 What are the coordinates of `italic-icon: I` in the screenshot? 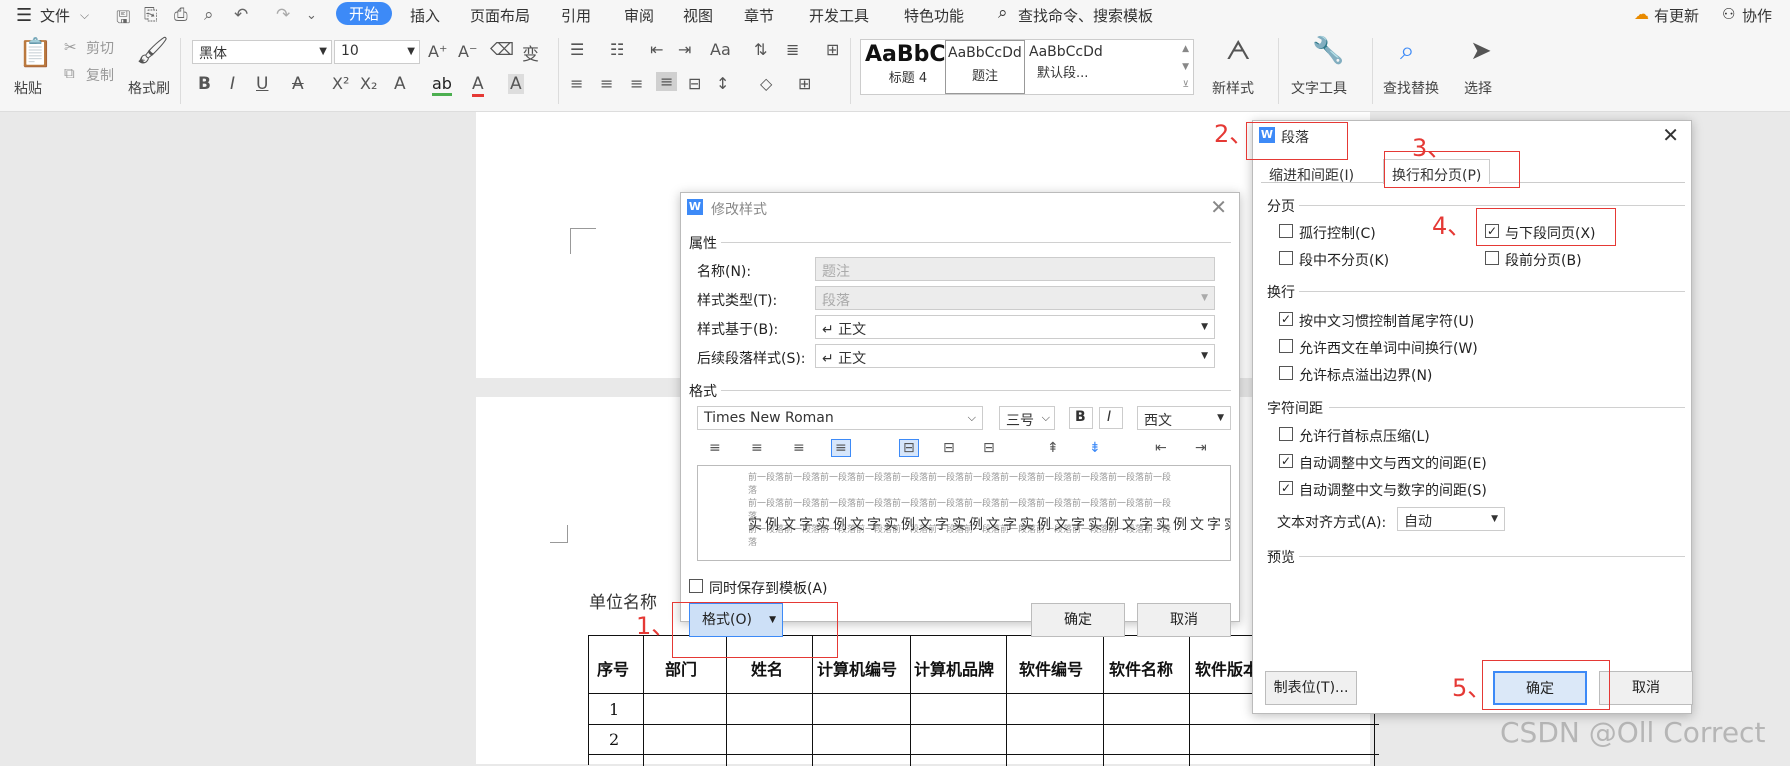 It's located at (232, 84).